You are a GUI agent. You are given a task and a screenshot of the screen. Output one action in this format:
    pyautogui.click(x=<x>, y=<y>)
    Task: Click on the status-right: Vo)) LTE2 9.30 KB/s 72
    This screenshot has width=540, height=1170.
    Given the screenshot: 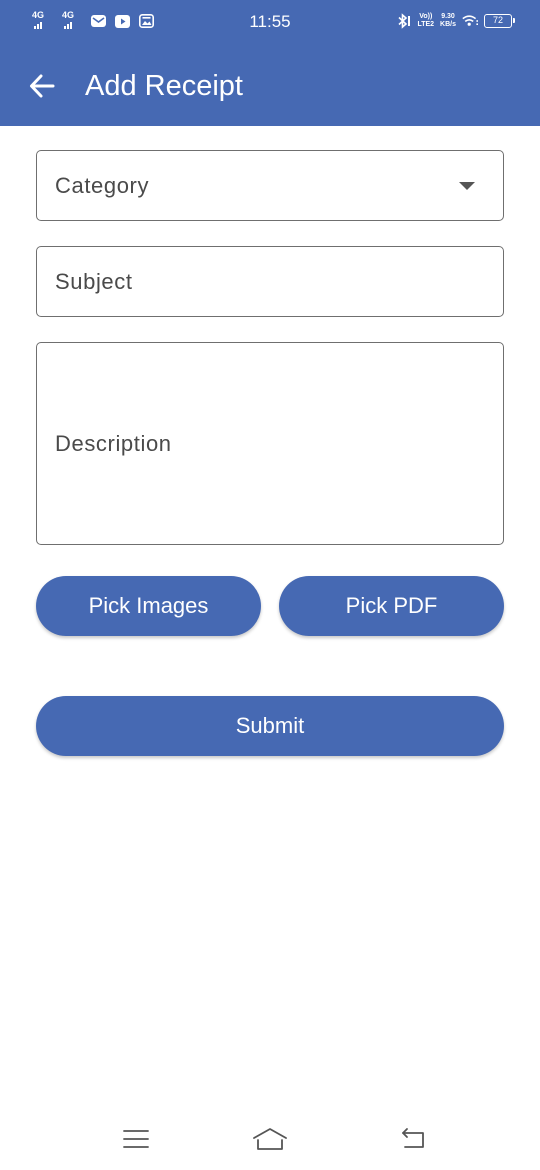 What is the action you would take?
    pyautogui.click(x=455, y=21)
    